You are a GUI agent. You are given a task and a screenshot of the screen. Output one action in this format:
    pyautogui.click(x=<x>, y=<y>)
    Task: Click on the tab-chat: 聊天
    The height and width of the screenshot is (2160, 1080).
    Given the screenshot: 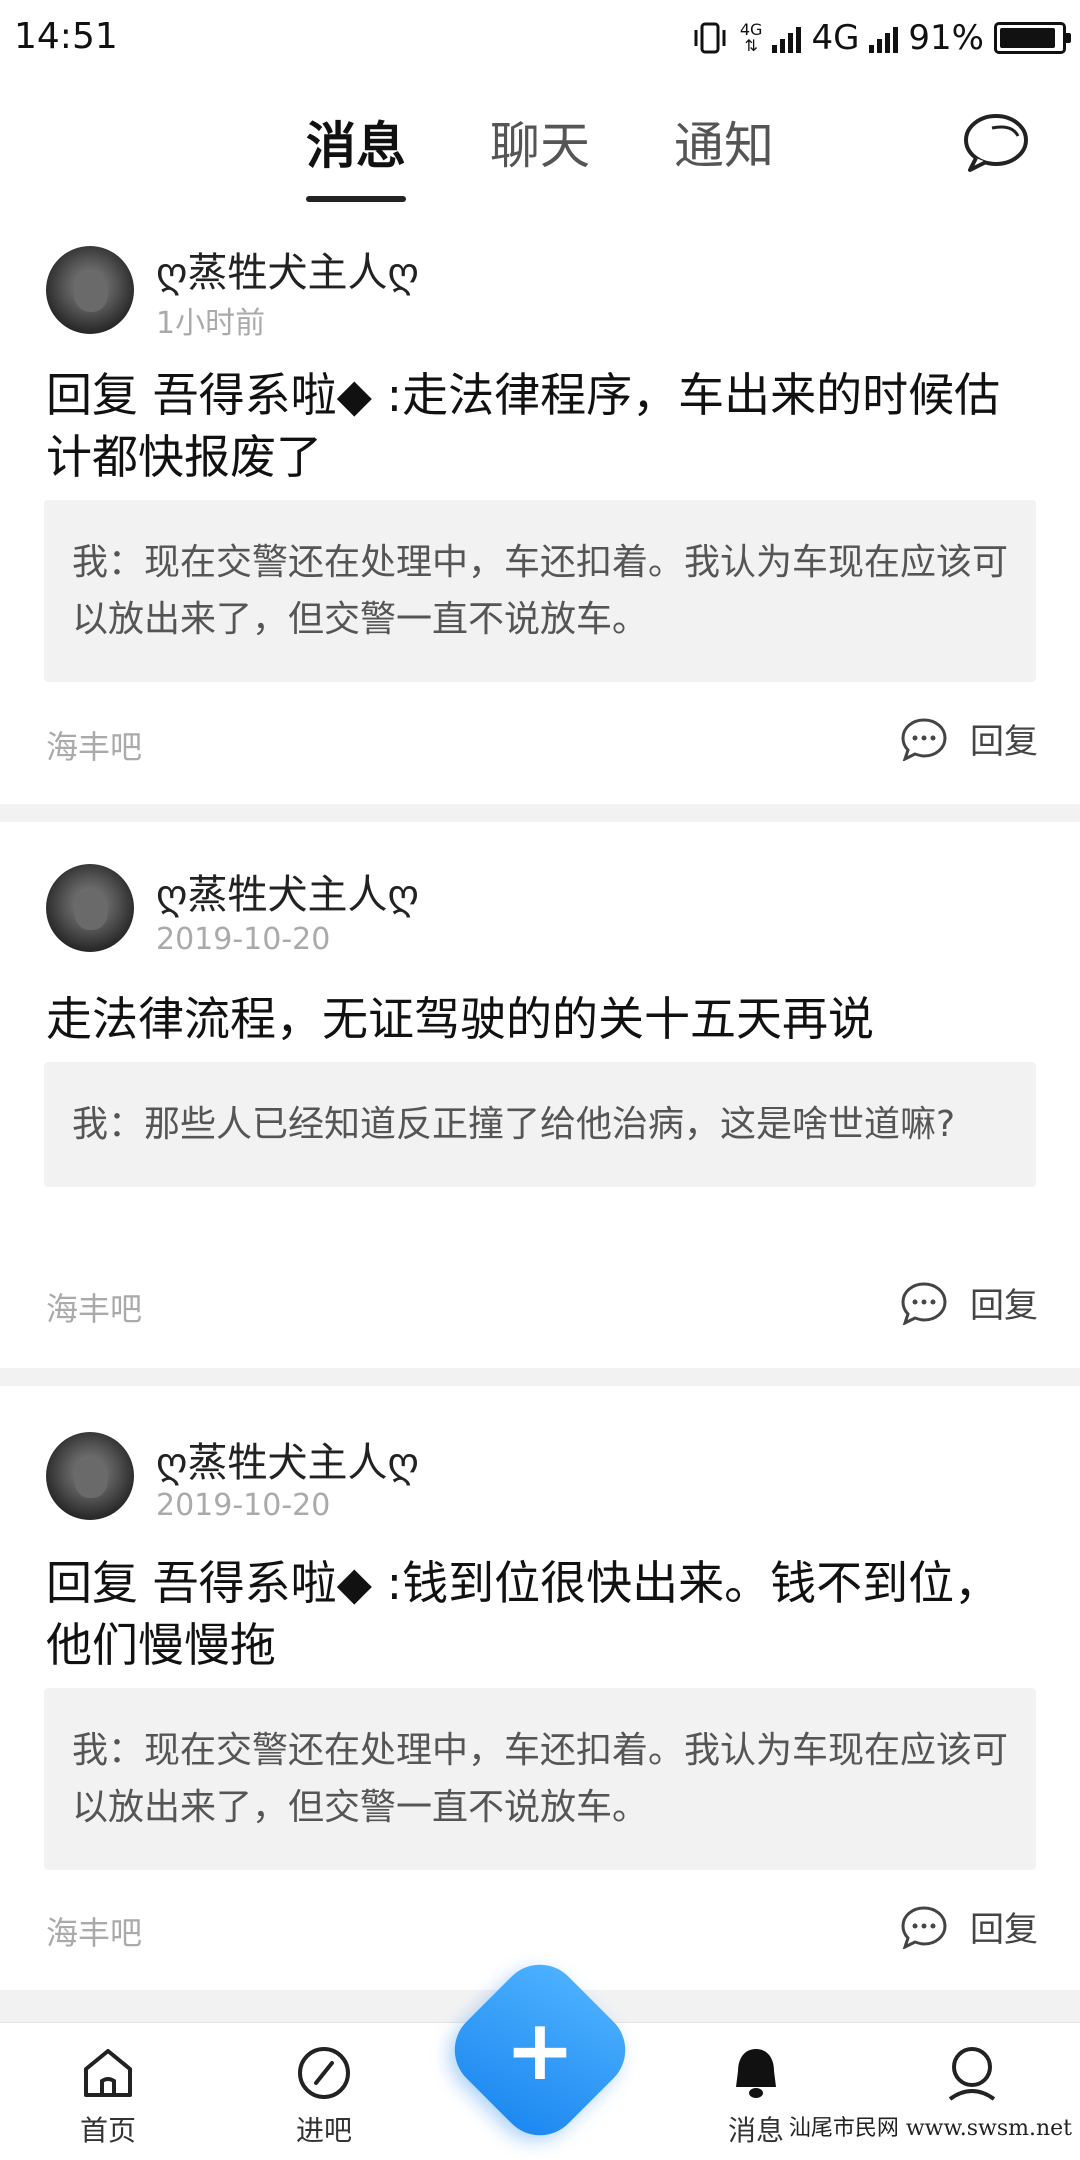 What is the action you would take?
    pyautogui.click(x=540, y=142)
    